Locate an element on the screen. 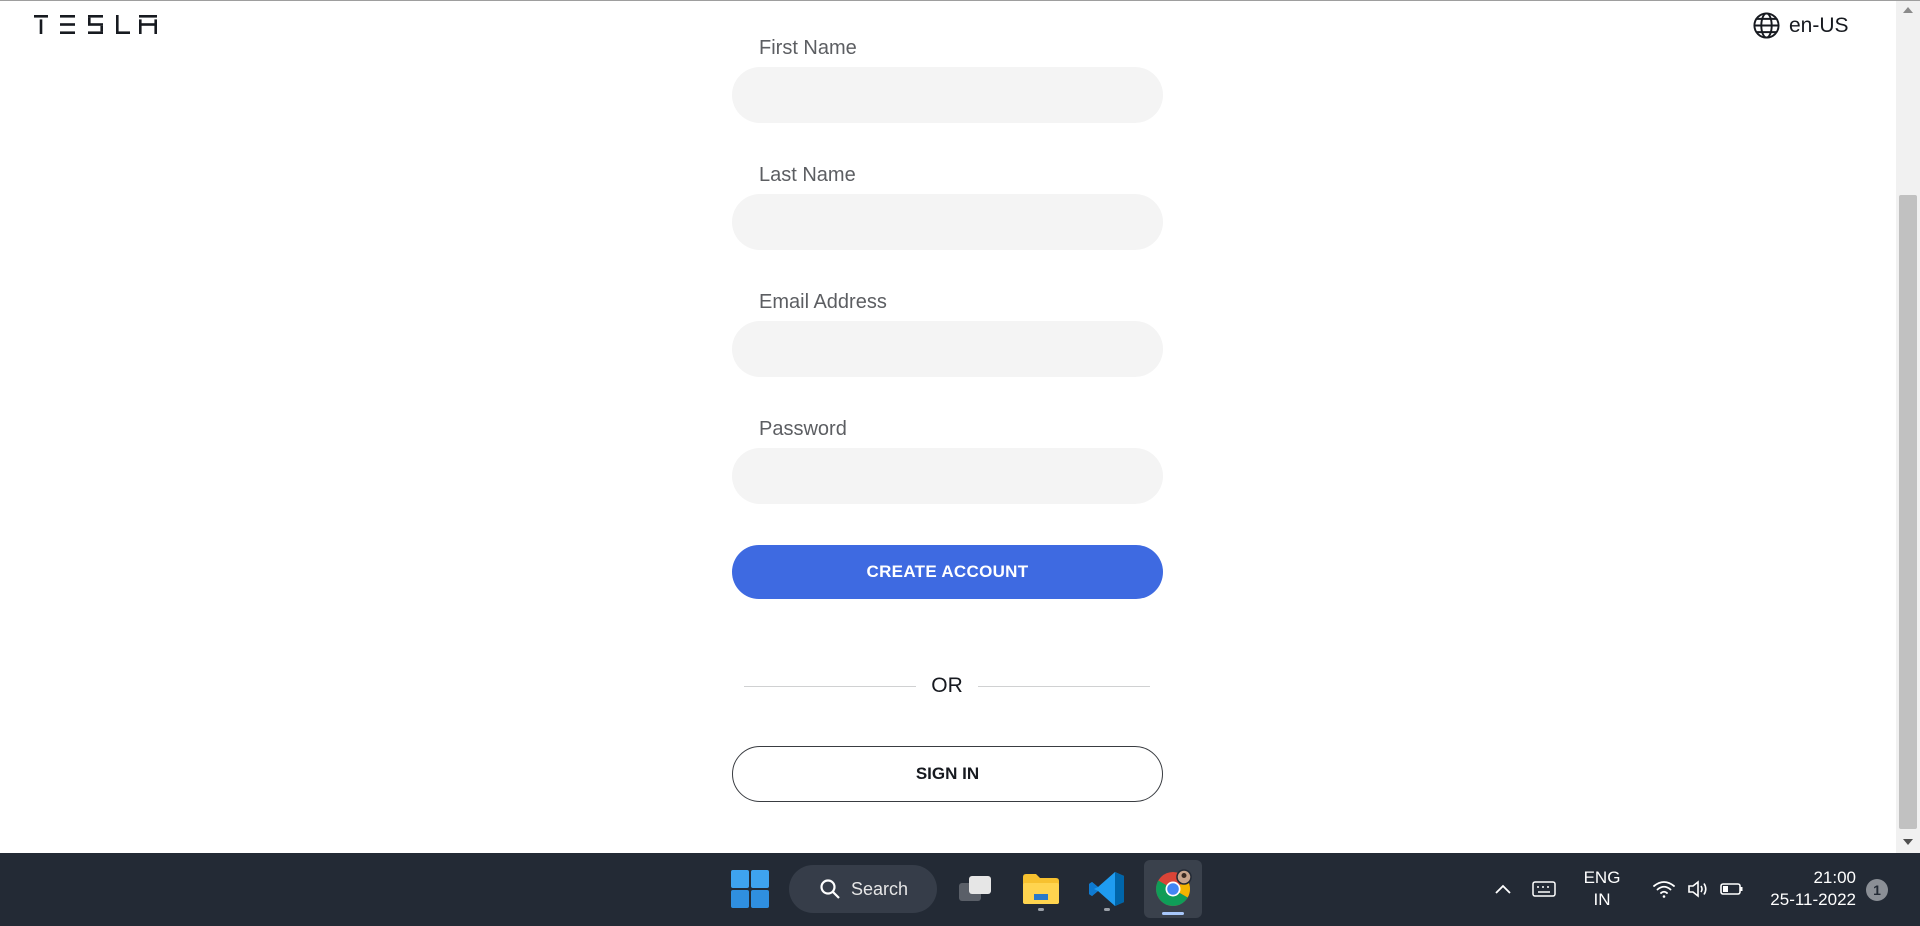 The height and width of the screenshot is (926, 1920). chrome-icon is located at coordinates (1174, 887).